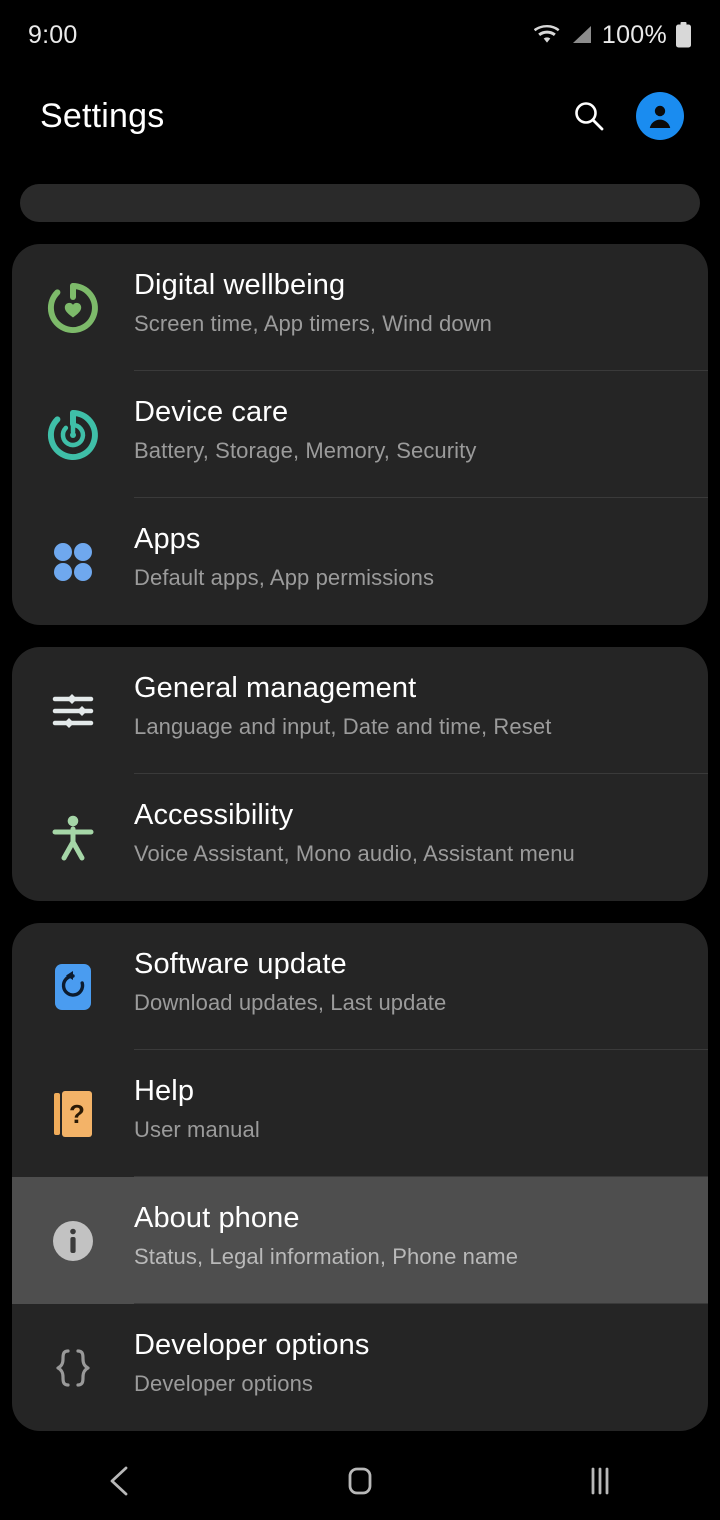  I want to click on nav-back-button, so click(120, 1481).